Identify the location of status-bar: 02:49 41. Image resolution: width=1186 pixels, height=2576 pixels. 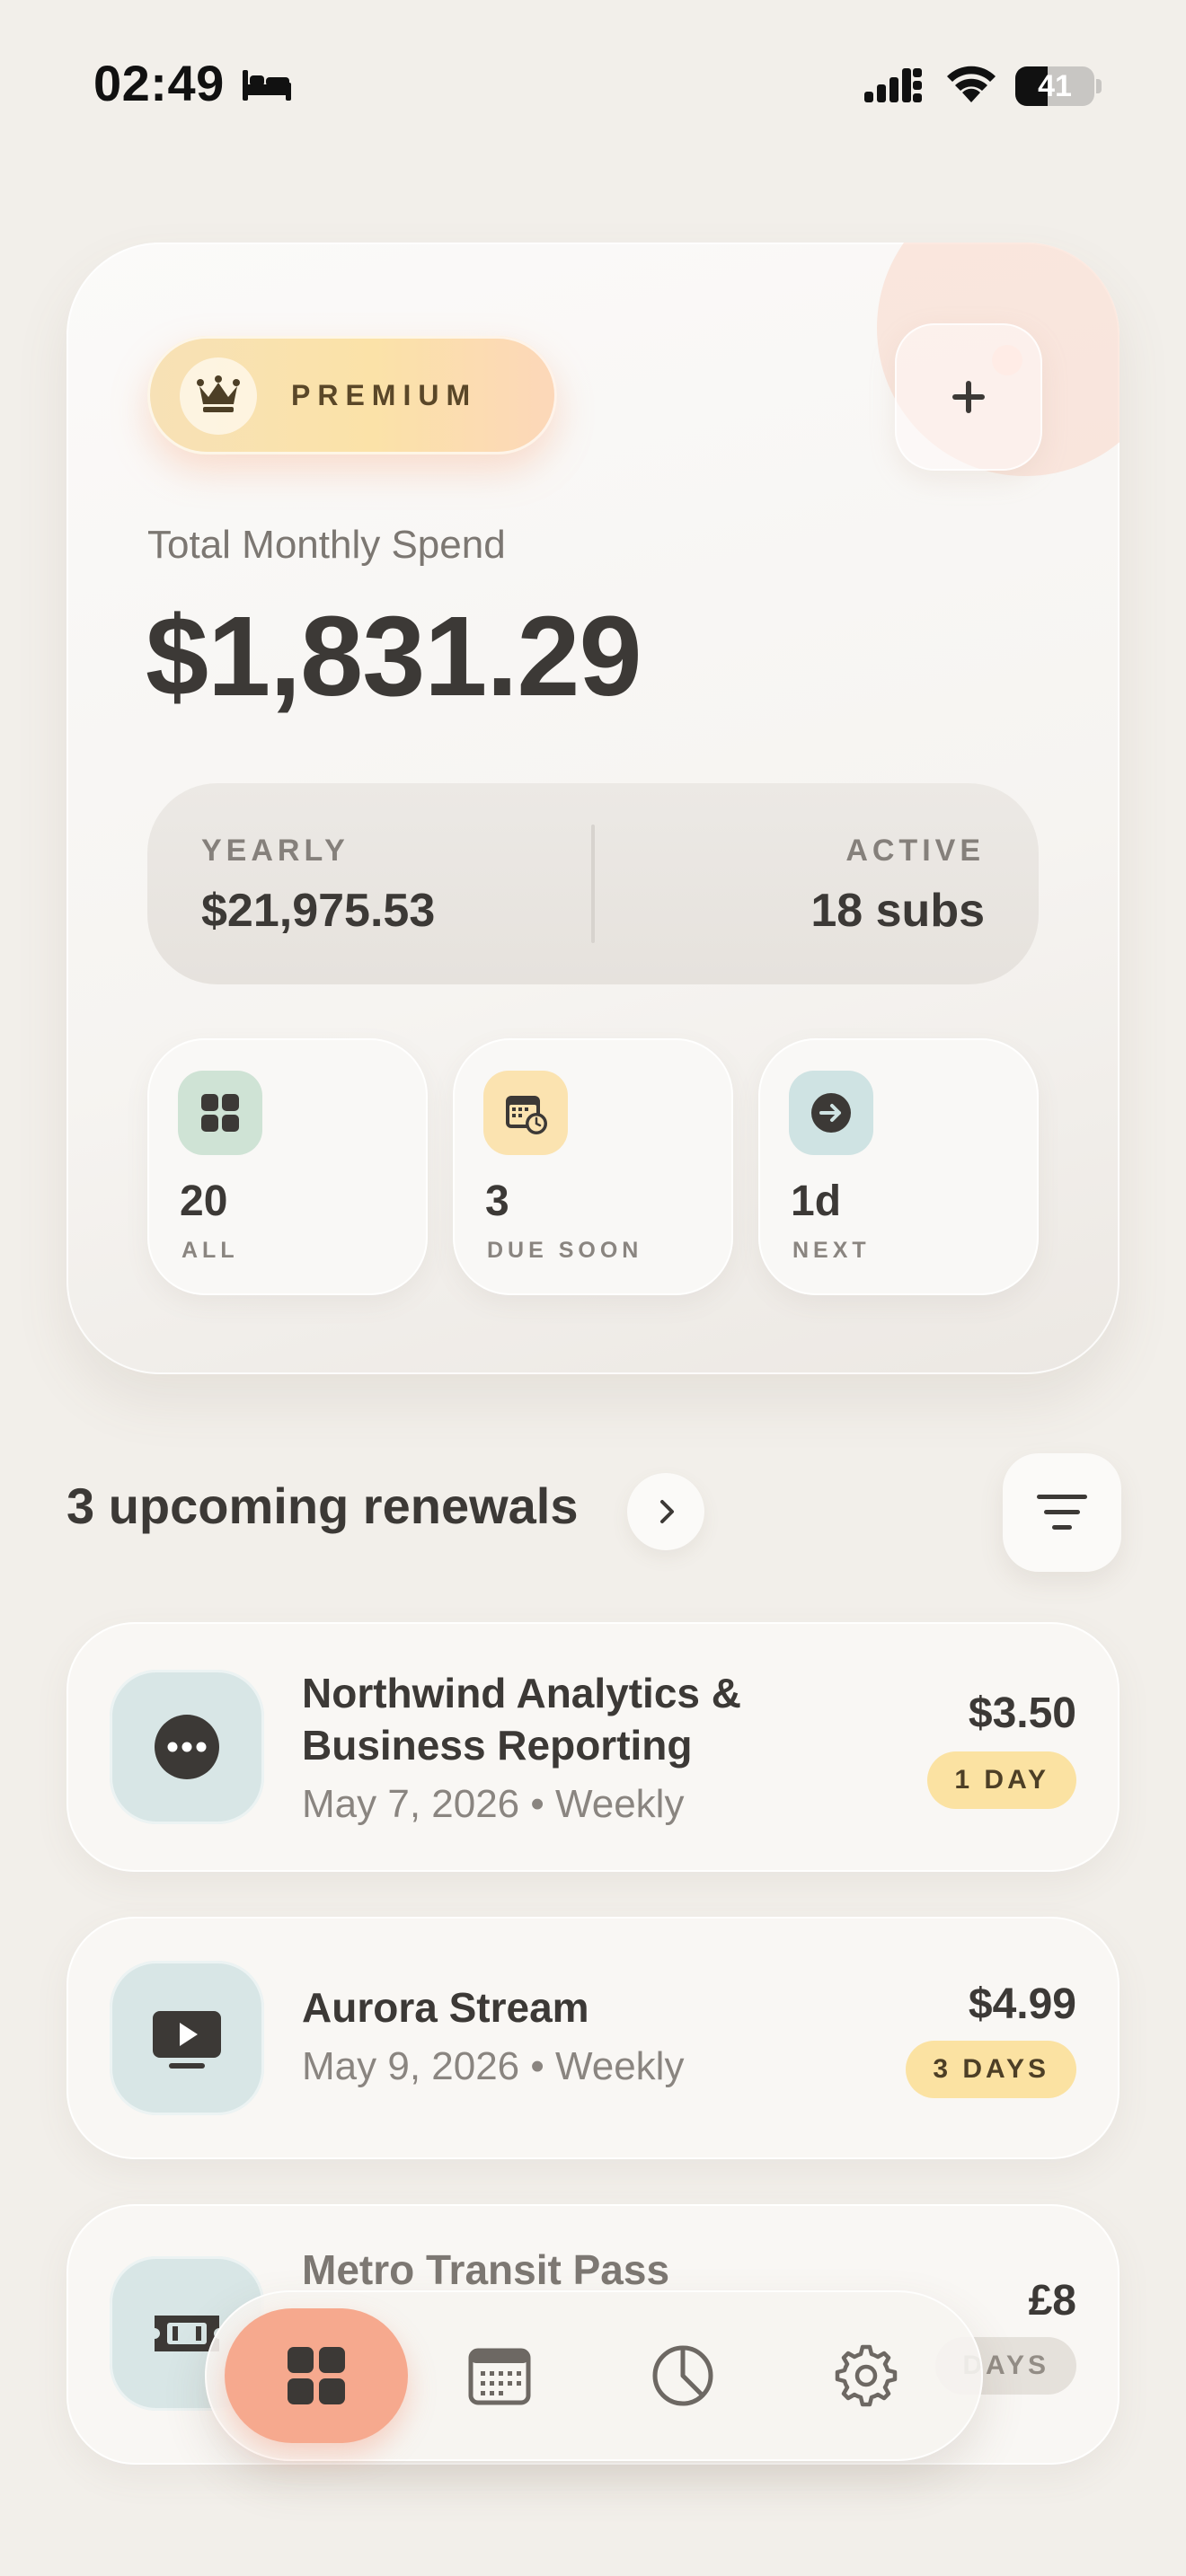
(593, 85).